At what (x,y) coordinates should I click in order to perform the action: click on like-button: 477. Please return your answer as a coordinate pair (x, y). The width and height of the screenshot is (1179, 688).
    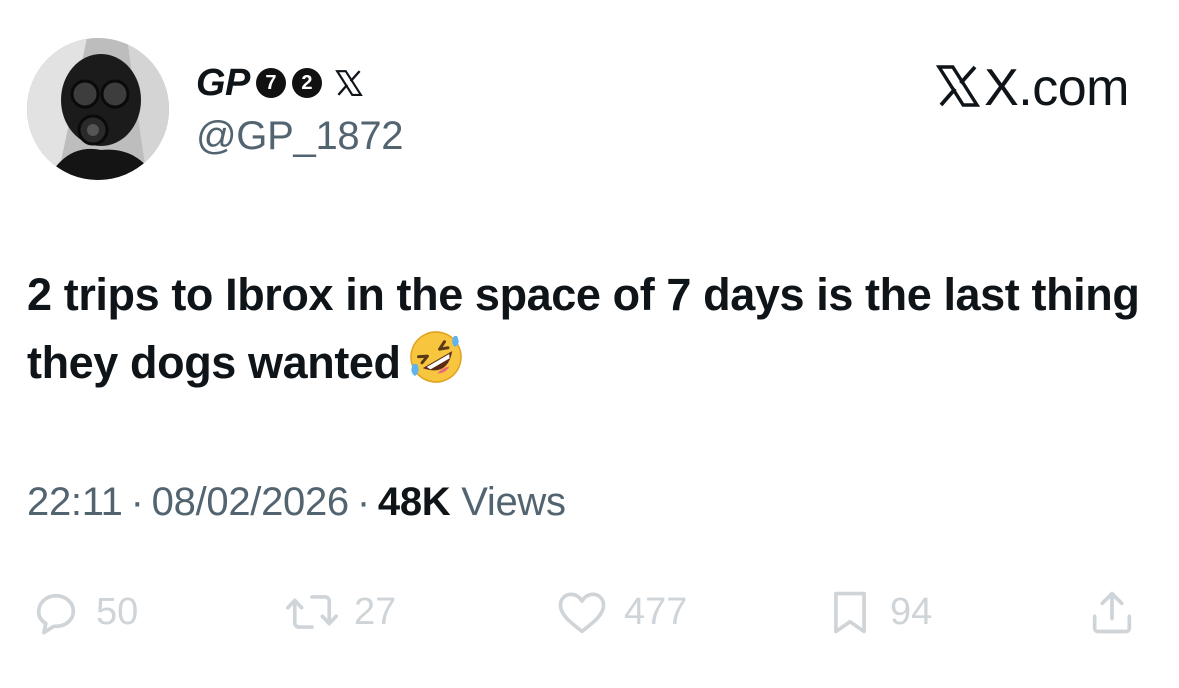
    Looking at the image, I should click on (620, 612).